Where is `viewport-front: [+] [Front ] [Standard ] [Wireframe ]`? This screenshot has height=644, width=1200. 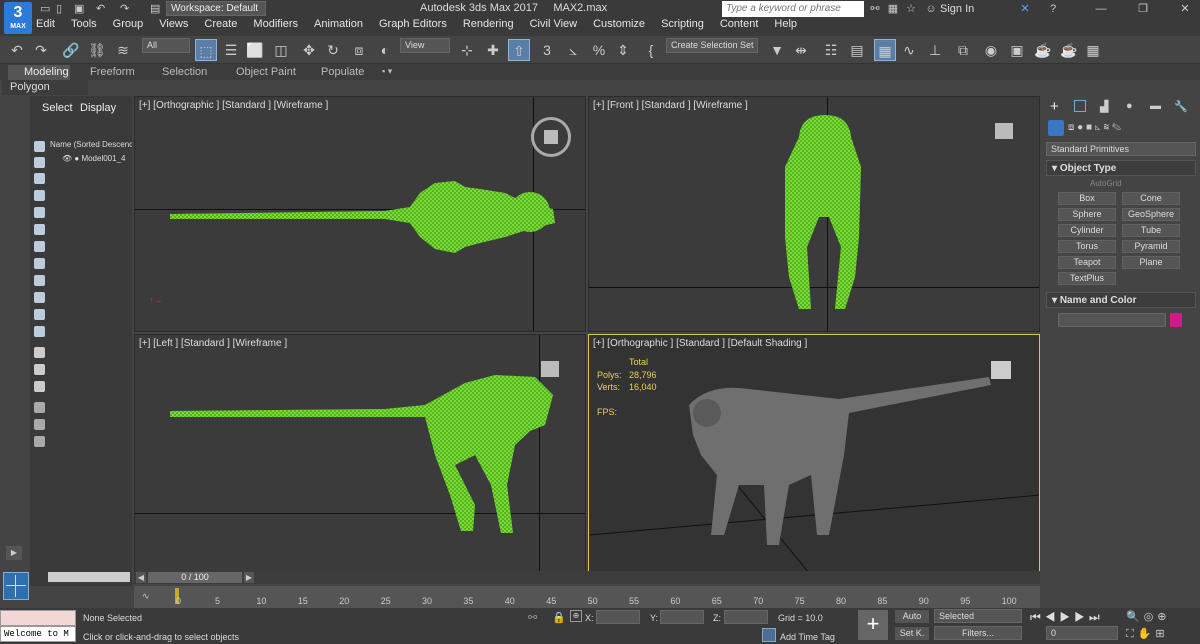
viewport-front: [+] [Front ] [Standard ] [Wireframe ] is located at coordinates (814, 214).